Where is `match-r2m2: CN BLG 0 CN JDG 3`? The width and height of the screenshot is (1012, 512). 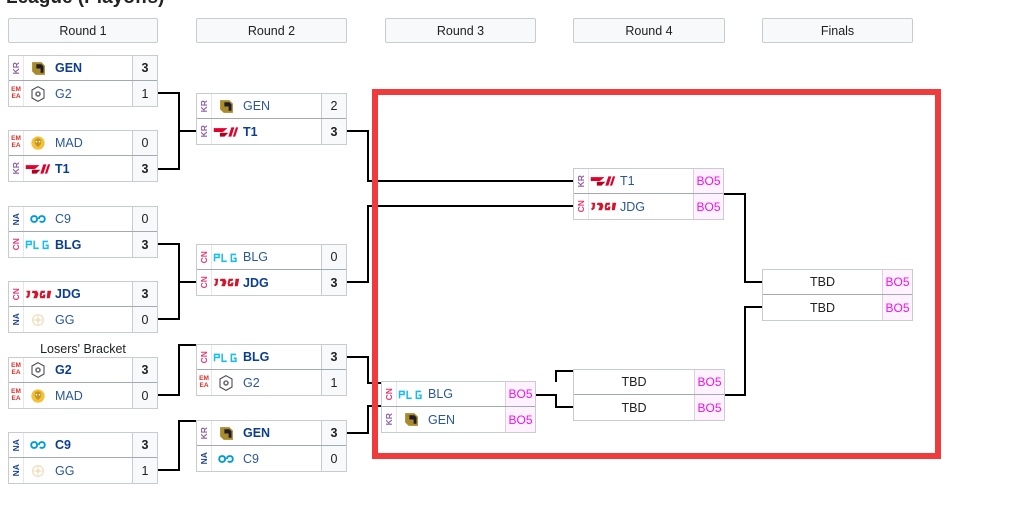
match-r2m2: CN BLG 0 CN JDG 3 is located at coordinates (271, 270).